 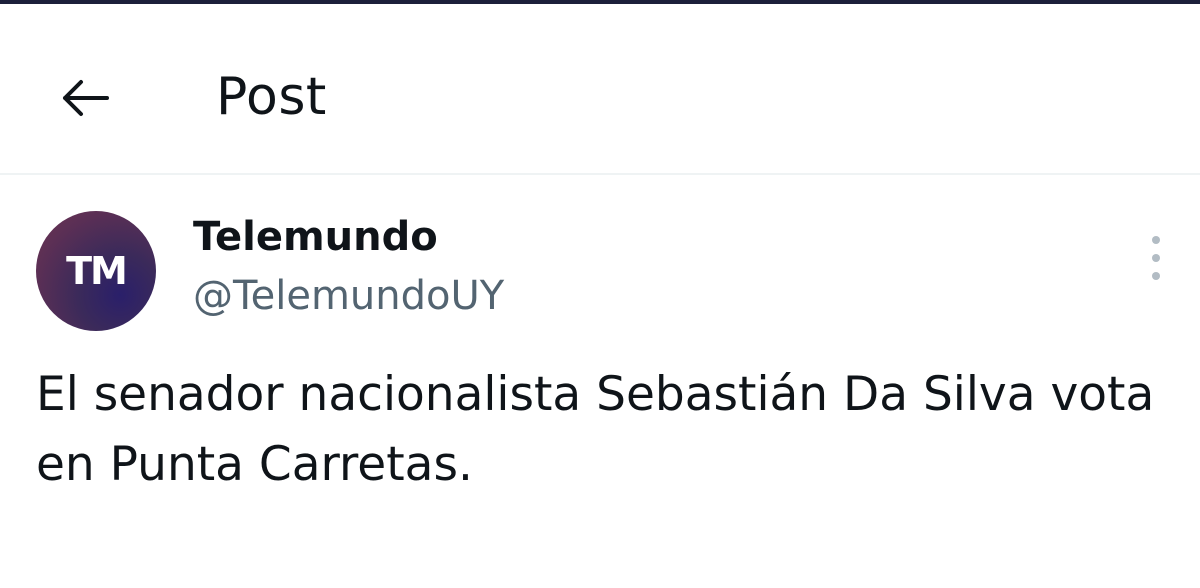 I want to click on avatar-logo-text: TM, so click(x=97, y=271).